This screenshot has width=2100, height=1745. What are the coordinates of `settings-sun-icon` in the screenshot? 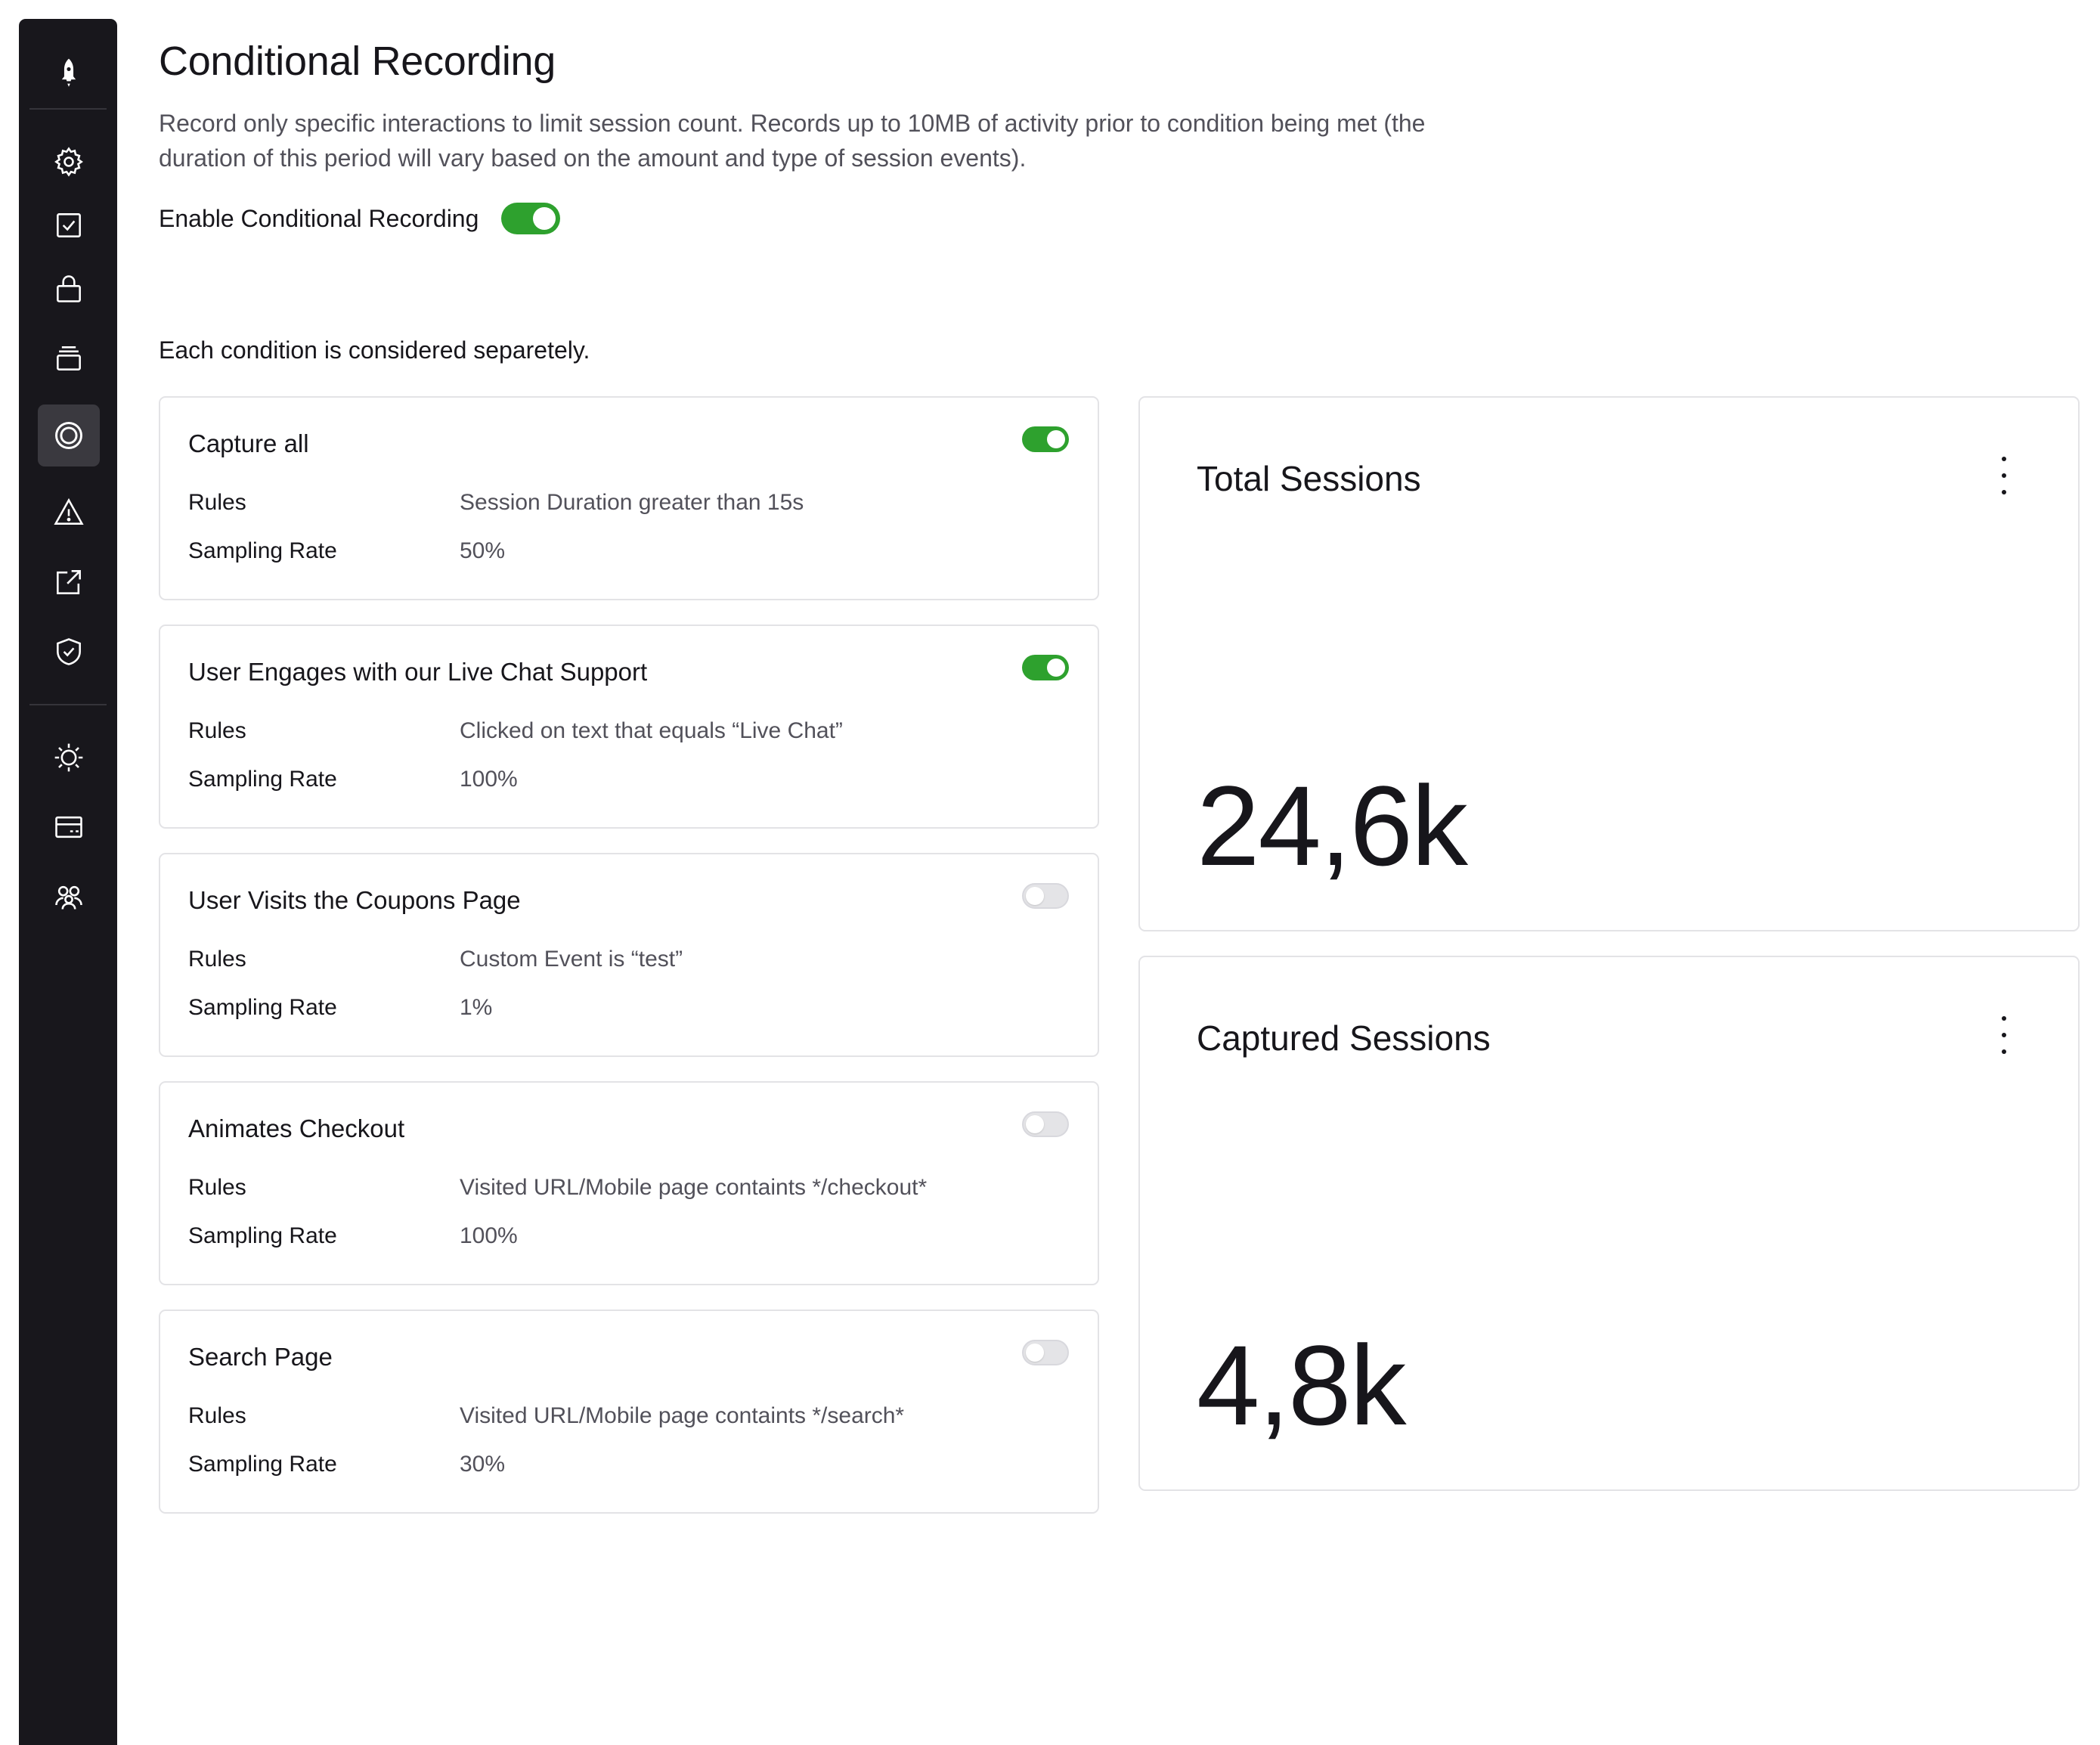 It's located at (69, 758).